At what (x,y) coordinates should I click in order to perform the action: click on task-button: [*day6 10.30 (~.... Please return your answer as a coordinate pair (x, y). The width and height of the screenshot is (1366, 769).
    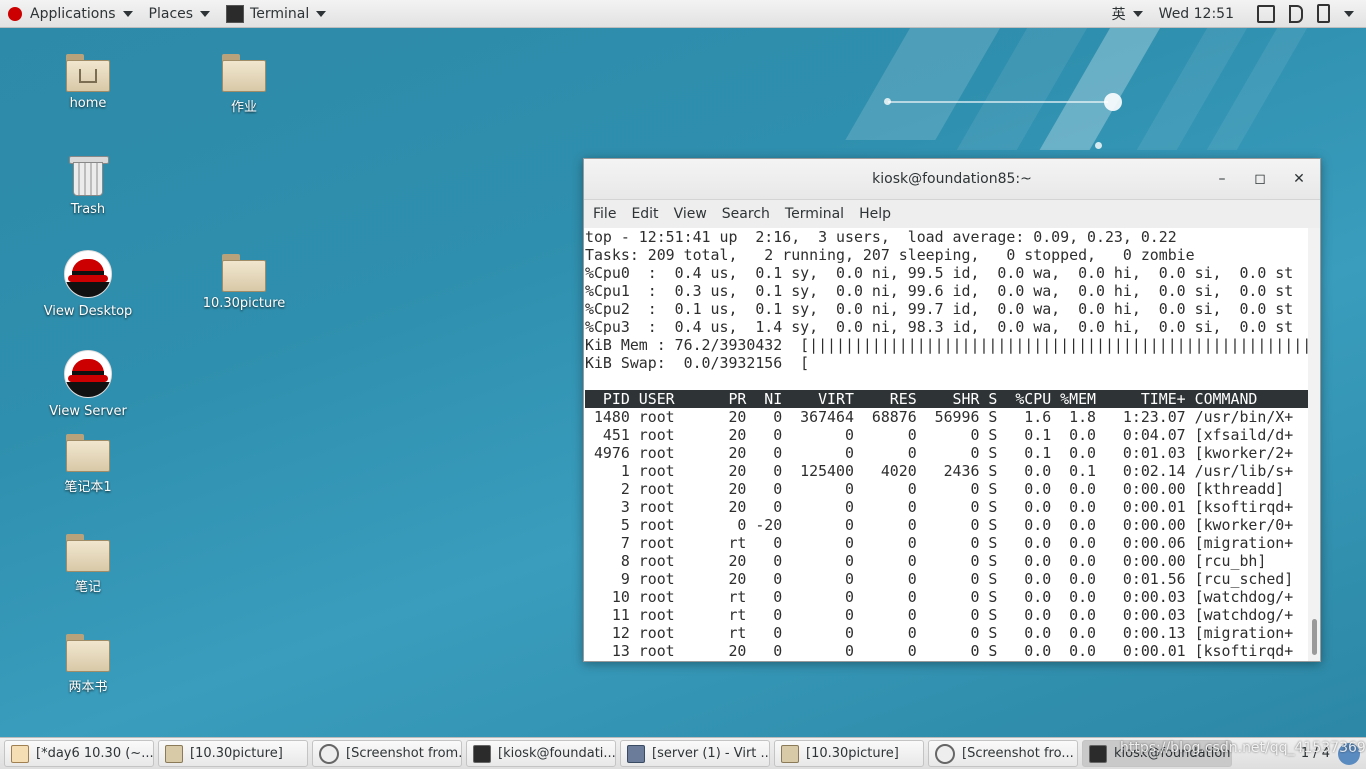
    Looking at the image, I should click on (79, 753).